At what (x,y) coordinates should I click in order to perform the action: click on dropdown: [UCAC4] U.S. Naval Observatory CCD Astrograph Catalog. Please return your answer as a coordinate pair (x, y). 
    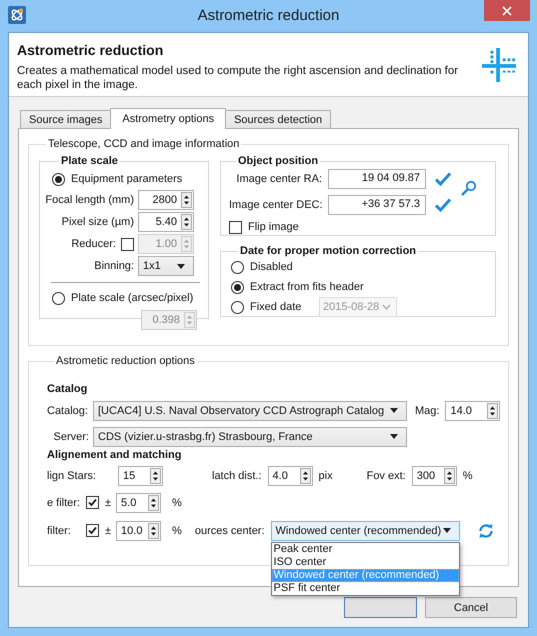
    Looking at the image, I should click on (250, 410).